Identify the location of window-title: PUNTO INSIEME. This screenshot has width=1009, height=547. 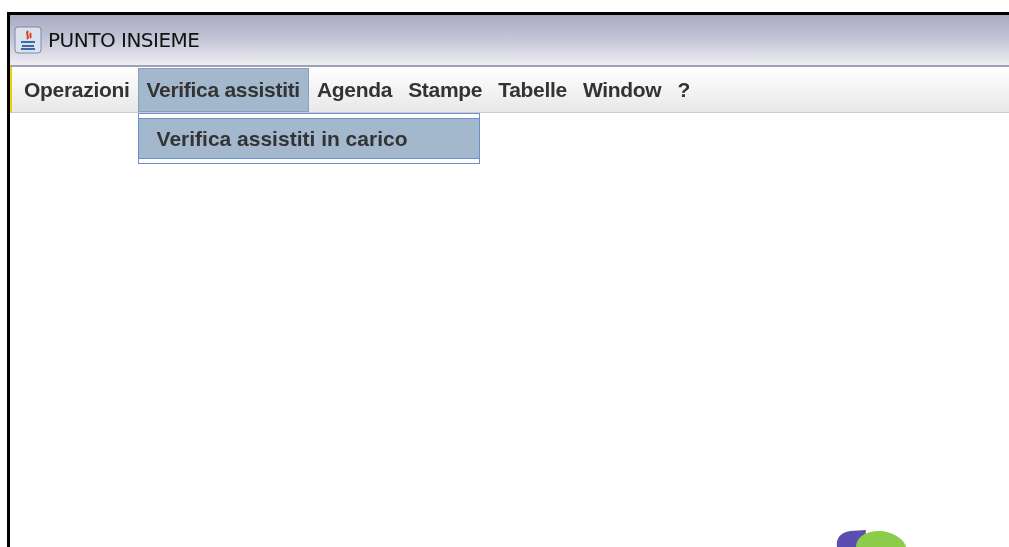
(124, 40).